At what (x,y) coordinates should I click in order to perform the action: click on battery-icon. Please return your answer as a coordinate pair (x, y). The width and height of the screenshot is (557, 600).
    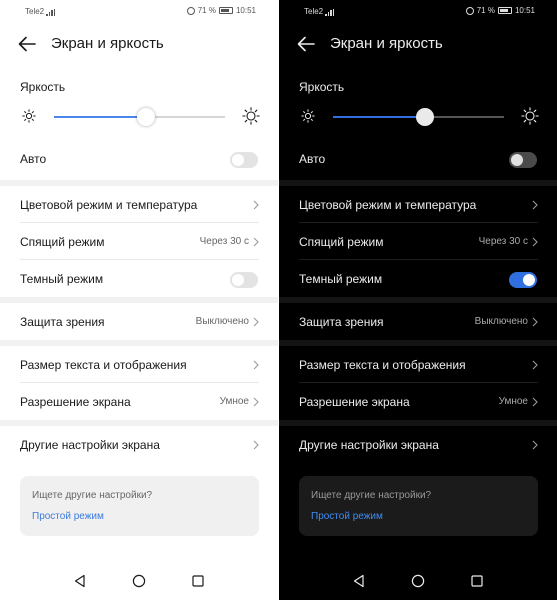
    Looking at the image, I should click on (504, 10).